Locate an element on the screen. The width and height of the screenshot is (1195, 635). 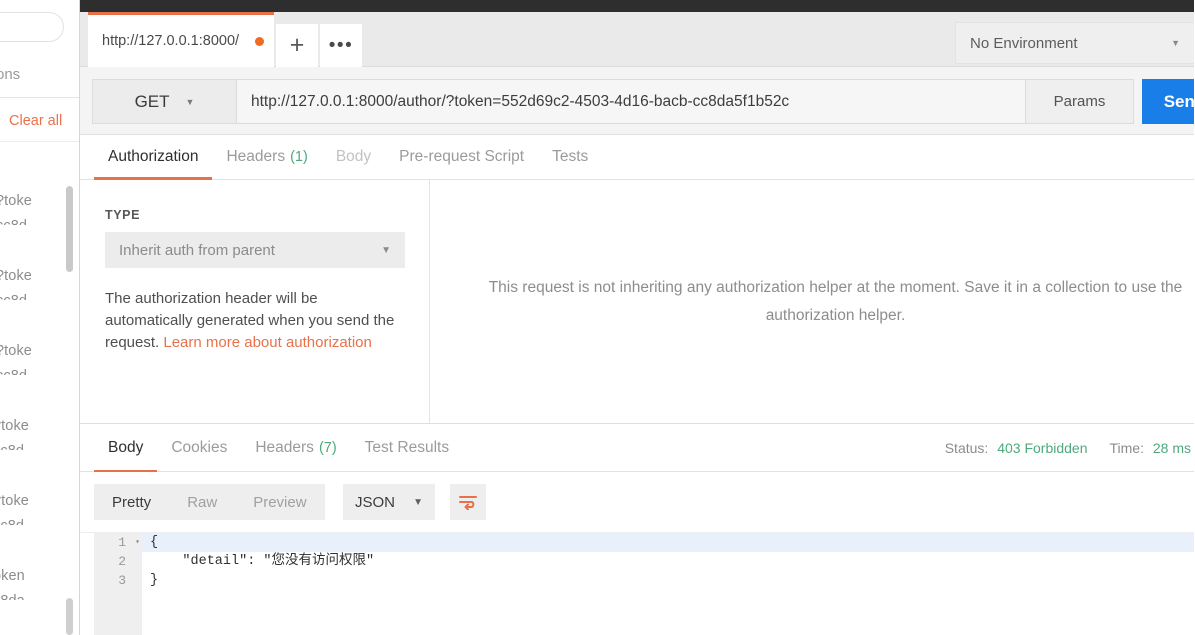
send-button: Send ▼ is located at coordinates (1168, 101).